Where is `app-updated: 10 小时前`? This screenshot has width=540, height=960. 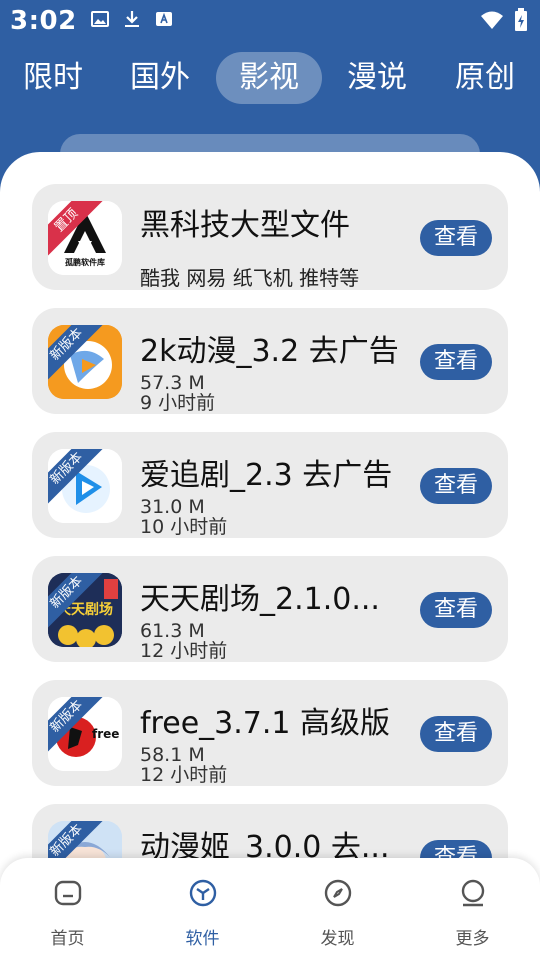 app-updated: 10 小时前 is located at coordinates (184, 527).